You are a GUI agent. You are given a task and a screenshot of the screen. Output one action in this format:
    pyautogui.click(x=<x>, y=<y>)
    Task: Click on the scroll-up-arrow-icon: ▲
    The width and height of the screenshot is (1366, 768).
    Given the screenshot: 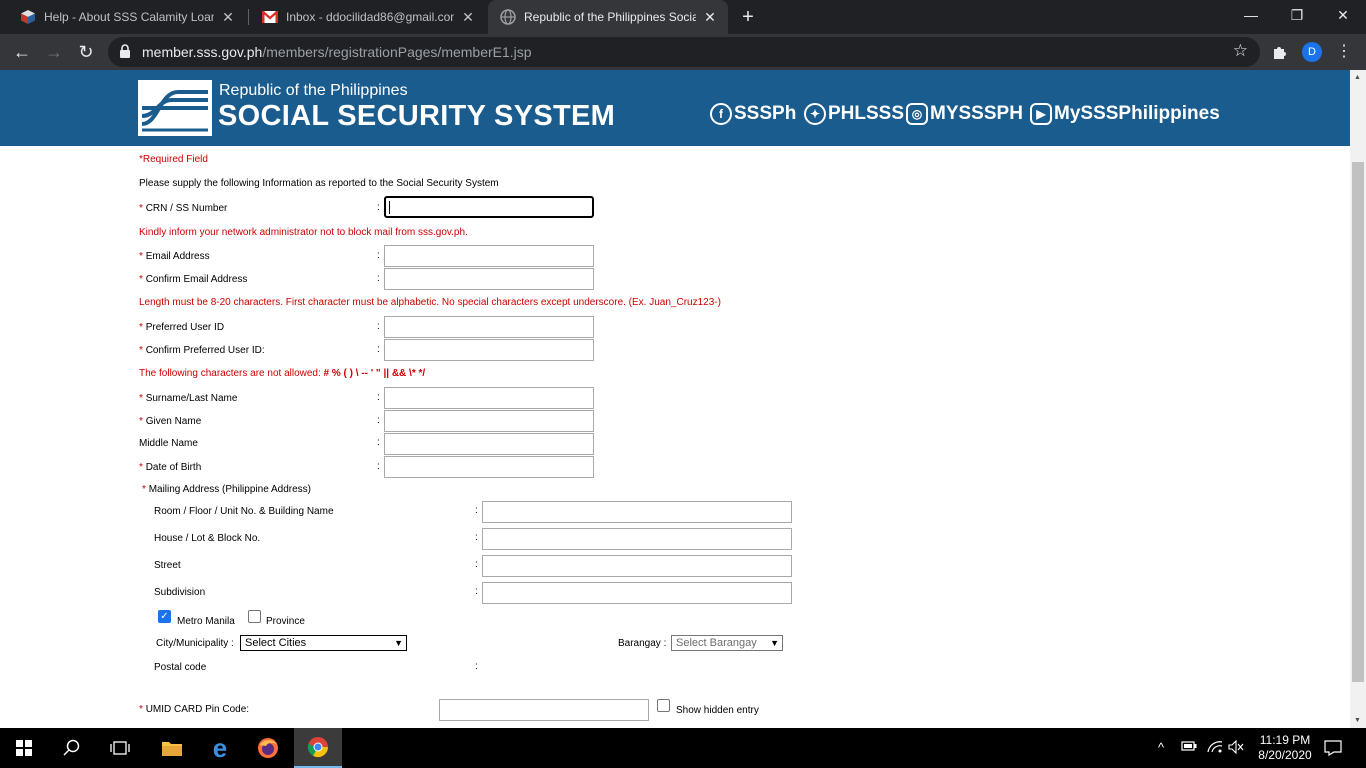 What is the action you would take?
    pyautogui.click(x=1357, y=77)
    